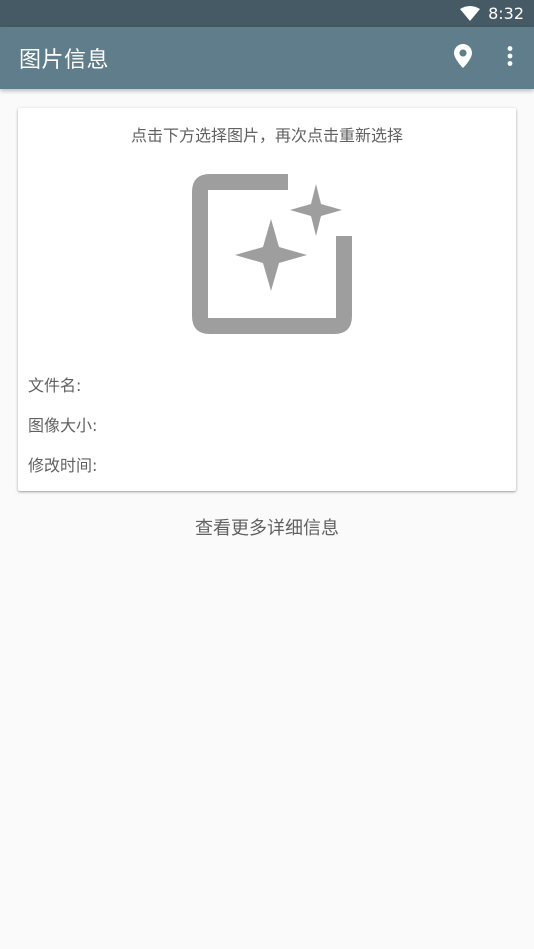  Describe the element at coordinates (272, 256) in the screenshot. I see `image-placeholder` at that location.